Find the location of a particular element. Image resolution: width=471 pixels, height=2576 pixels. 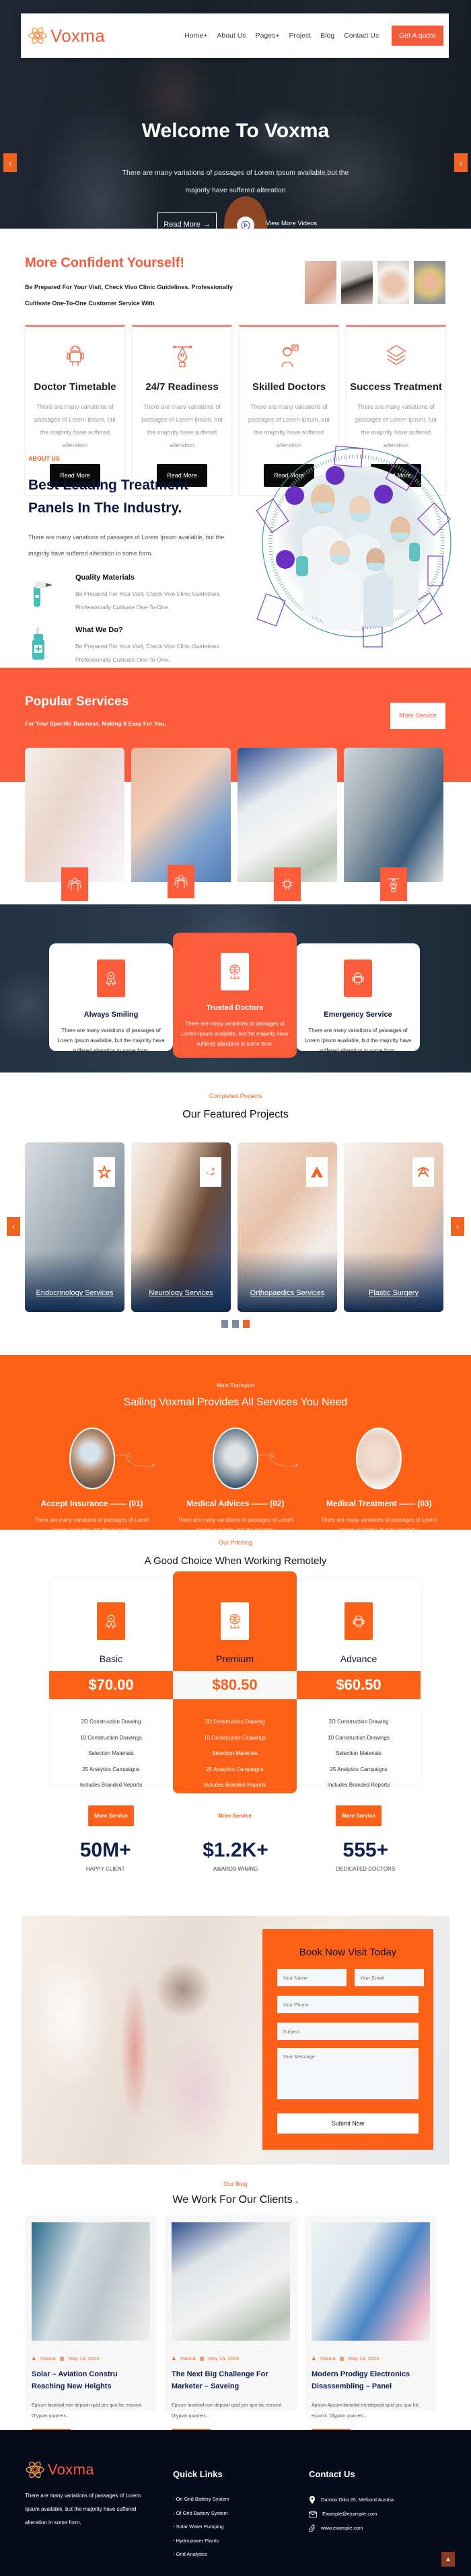

logo: Voxma is located at coordinates (66, 36).